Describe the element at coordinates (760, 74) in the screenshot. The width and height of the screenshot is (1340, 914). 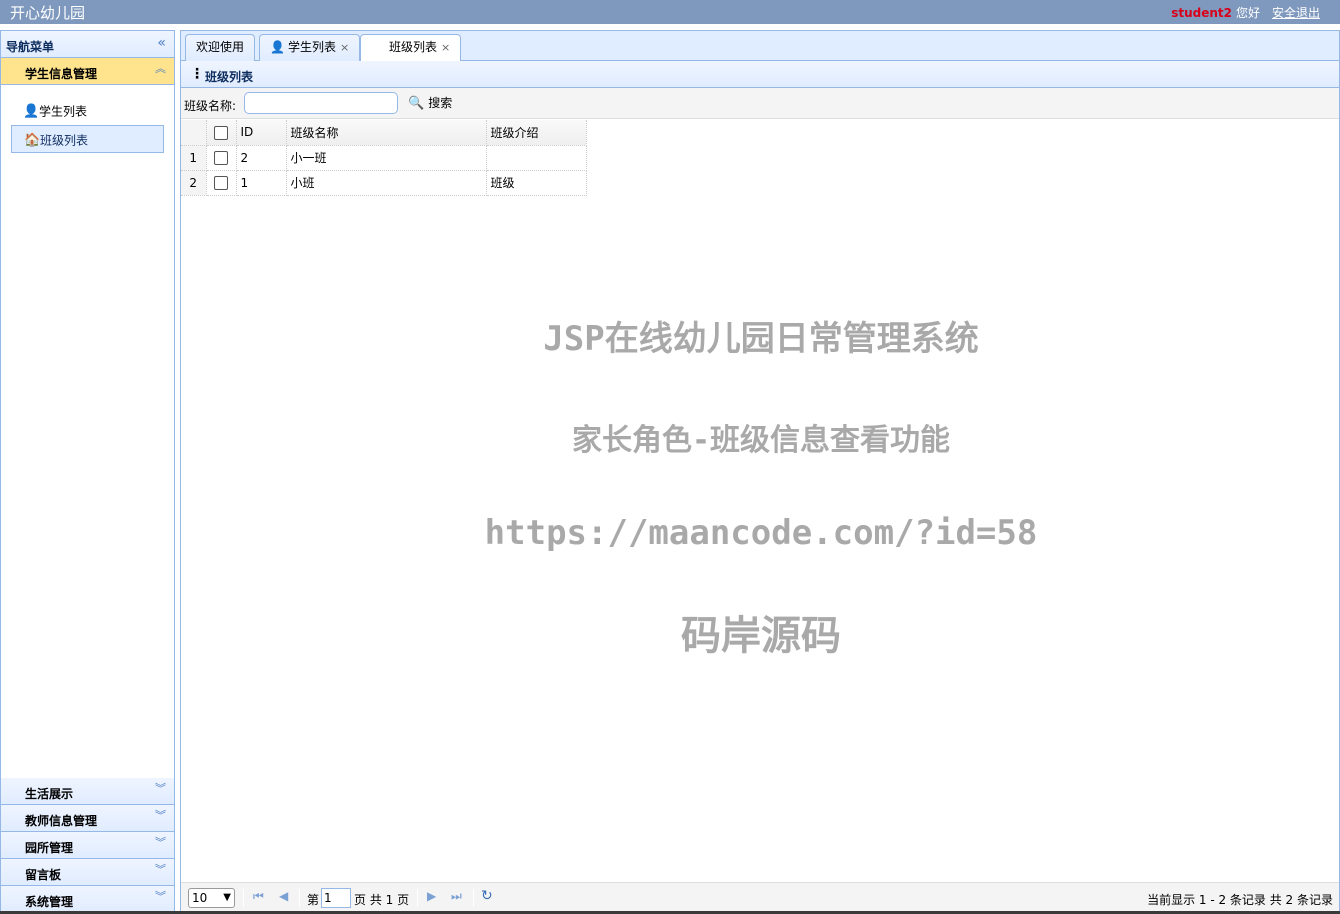
I see `panel-header: ⋮ 班级列表` at that location.